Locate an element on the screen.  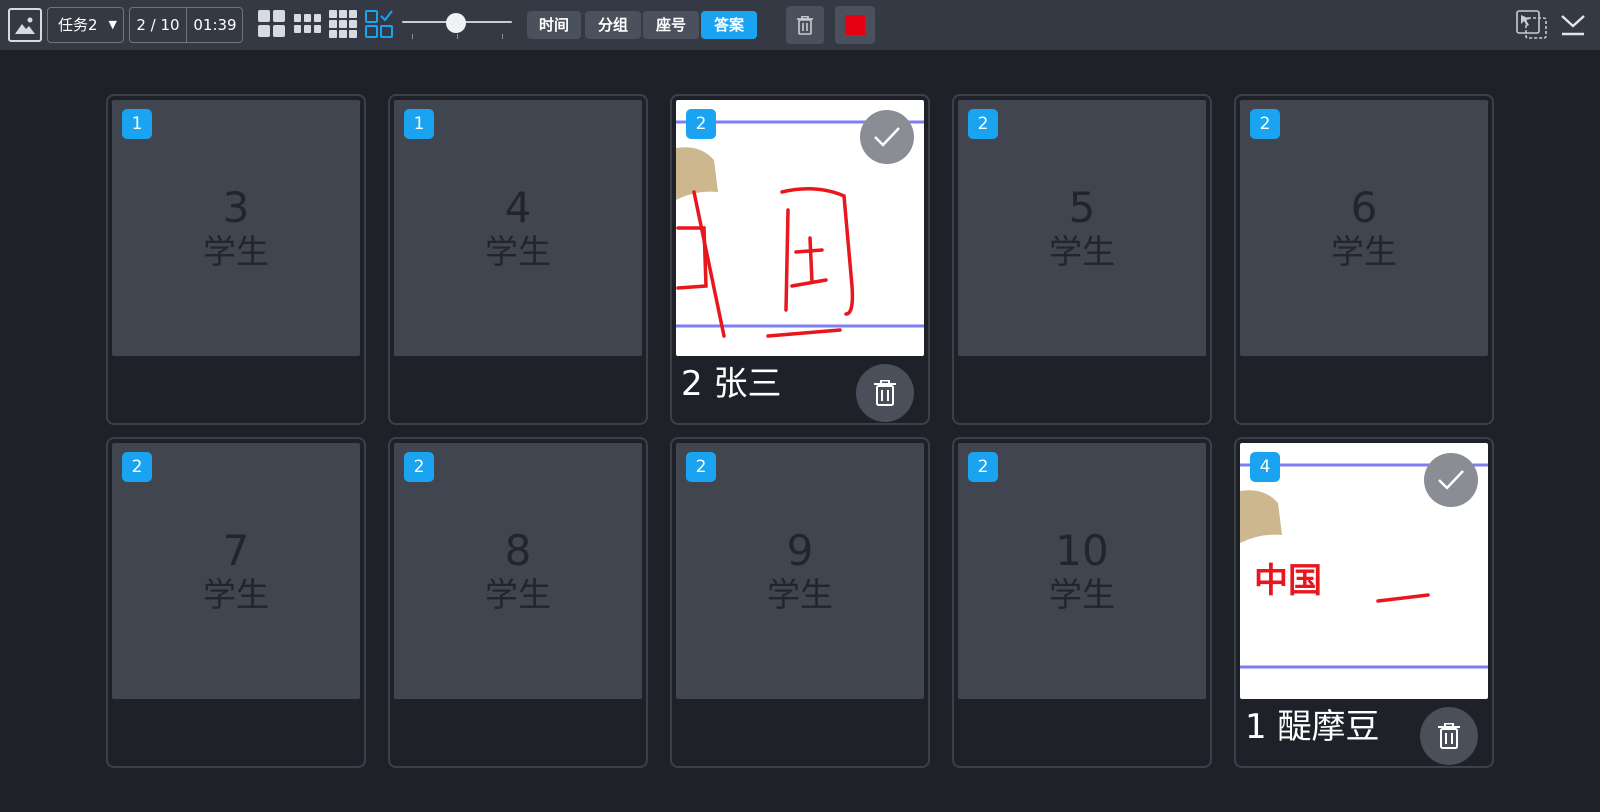
student-card-submitted: 中国 4 1 醍摩豆 is located at coordinates (1364, 602).